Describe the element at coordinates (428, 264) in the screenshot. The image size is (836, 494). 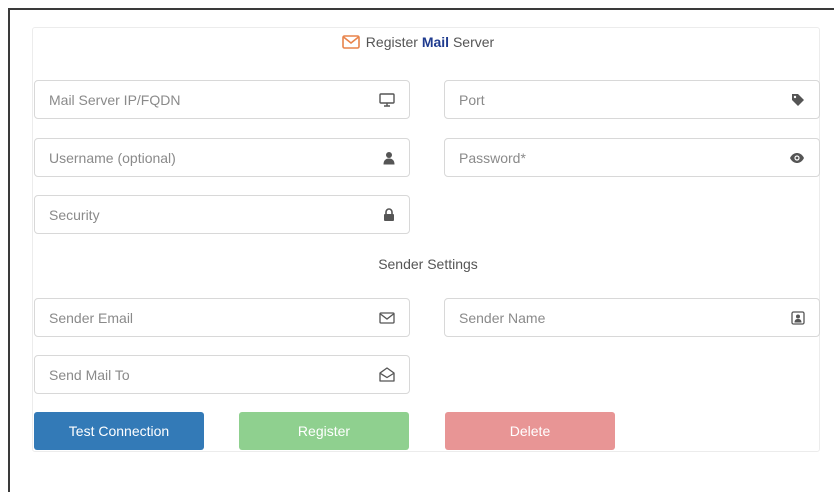
I see `section-title-sender-settings: Sender Settings` at that location.